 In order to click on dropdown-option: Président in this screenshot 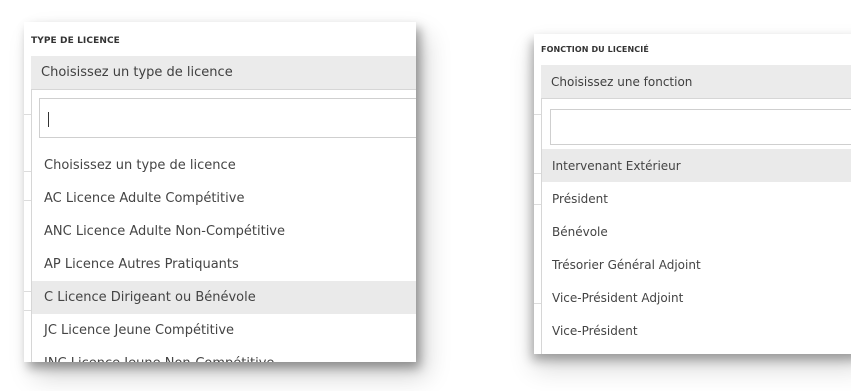, I will do `click(696, 198)`.